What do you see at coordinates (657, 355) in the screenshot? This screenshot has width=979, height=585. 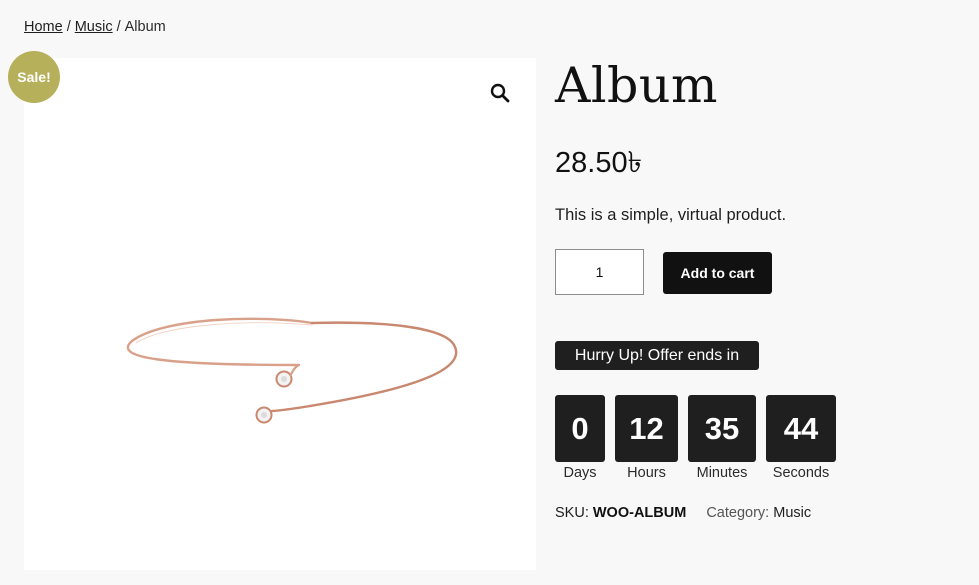 I see `offer-countdown-heading: Hurry Up! Offer ends in` at bounding box center [657, 355].